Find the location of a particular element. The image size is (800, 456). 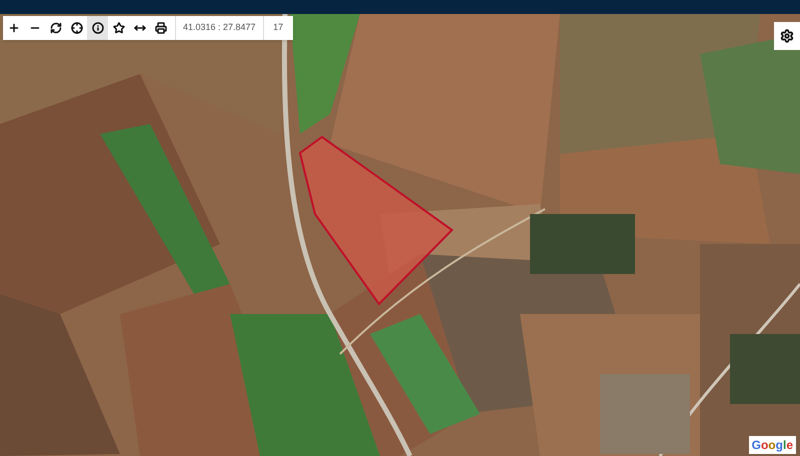

settings-icon is located at coordinates (787, 36).